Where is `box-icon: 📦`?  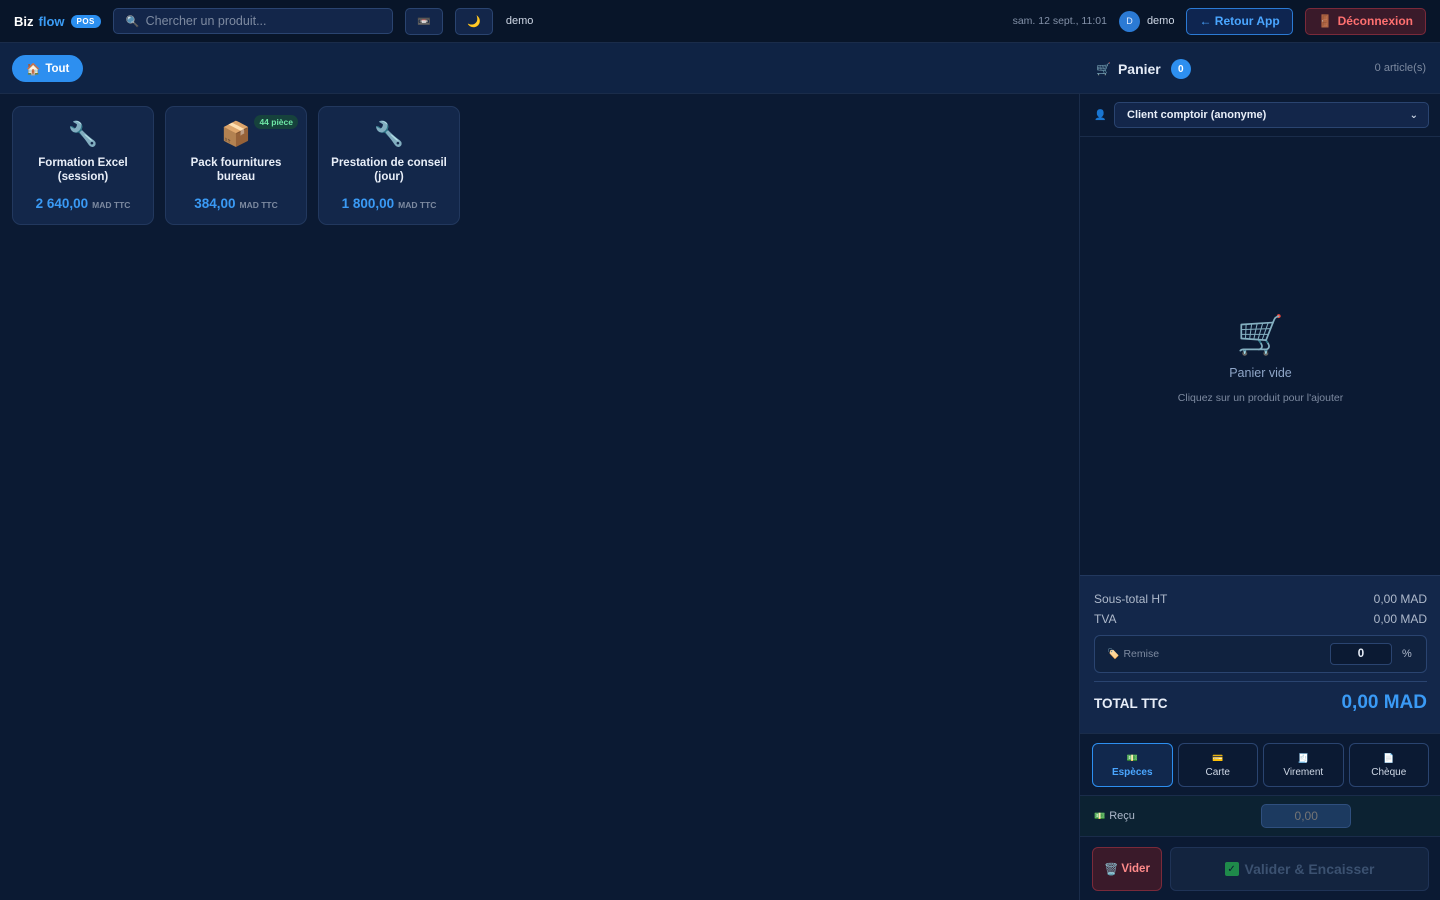 box-icon: 📦 is located at coordinates (236, 134).